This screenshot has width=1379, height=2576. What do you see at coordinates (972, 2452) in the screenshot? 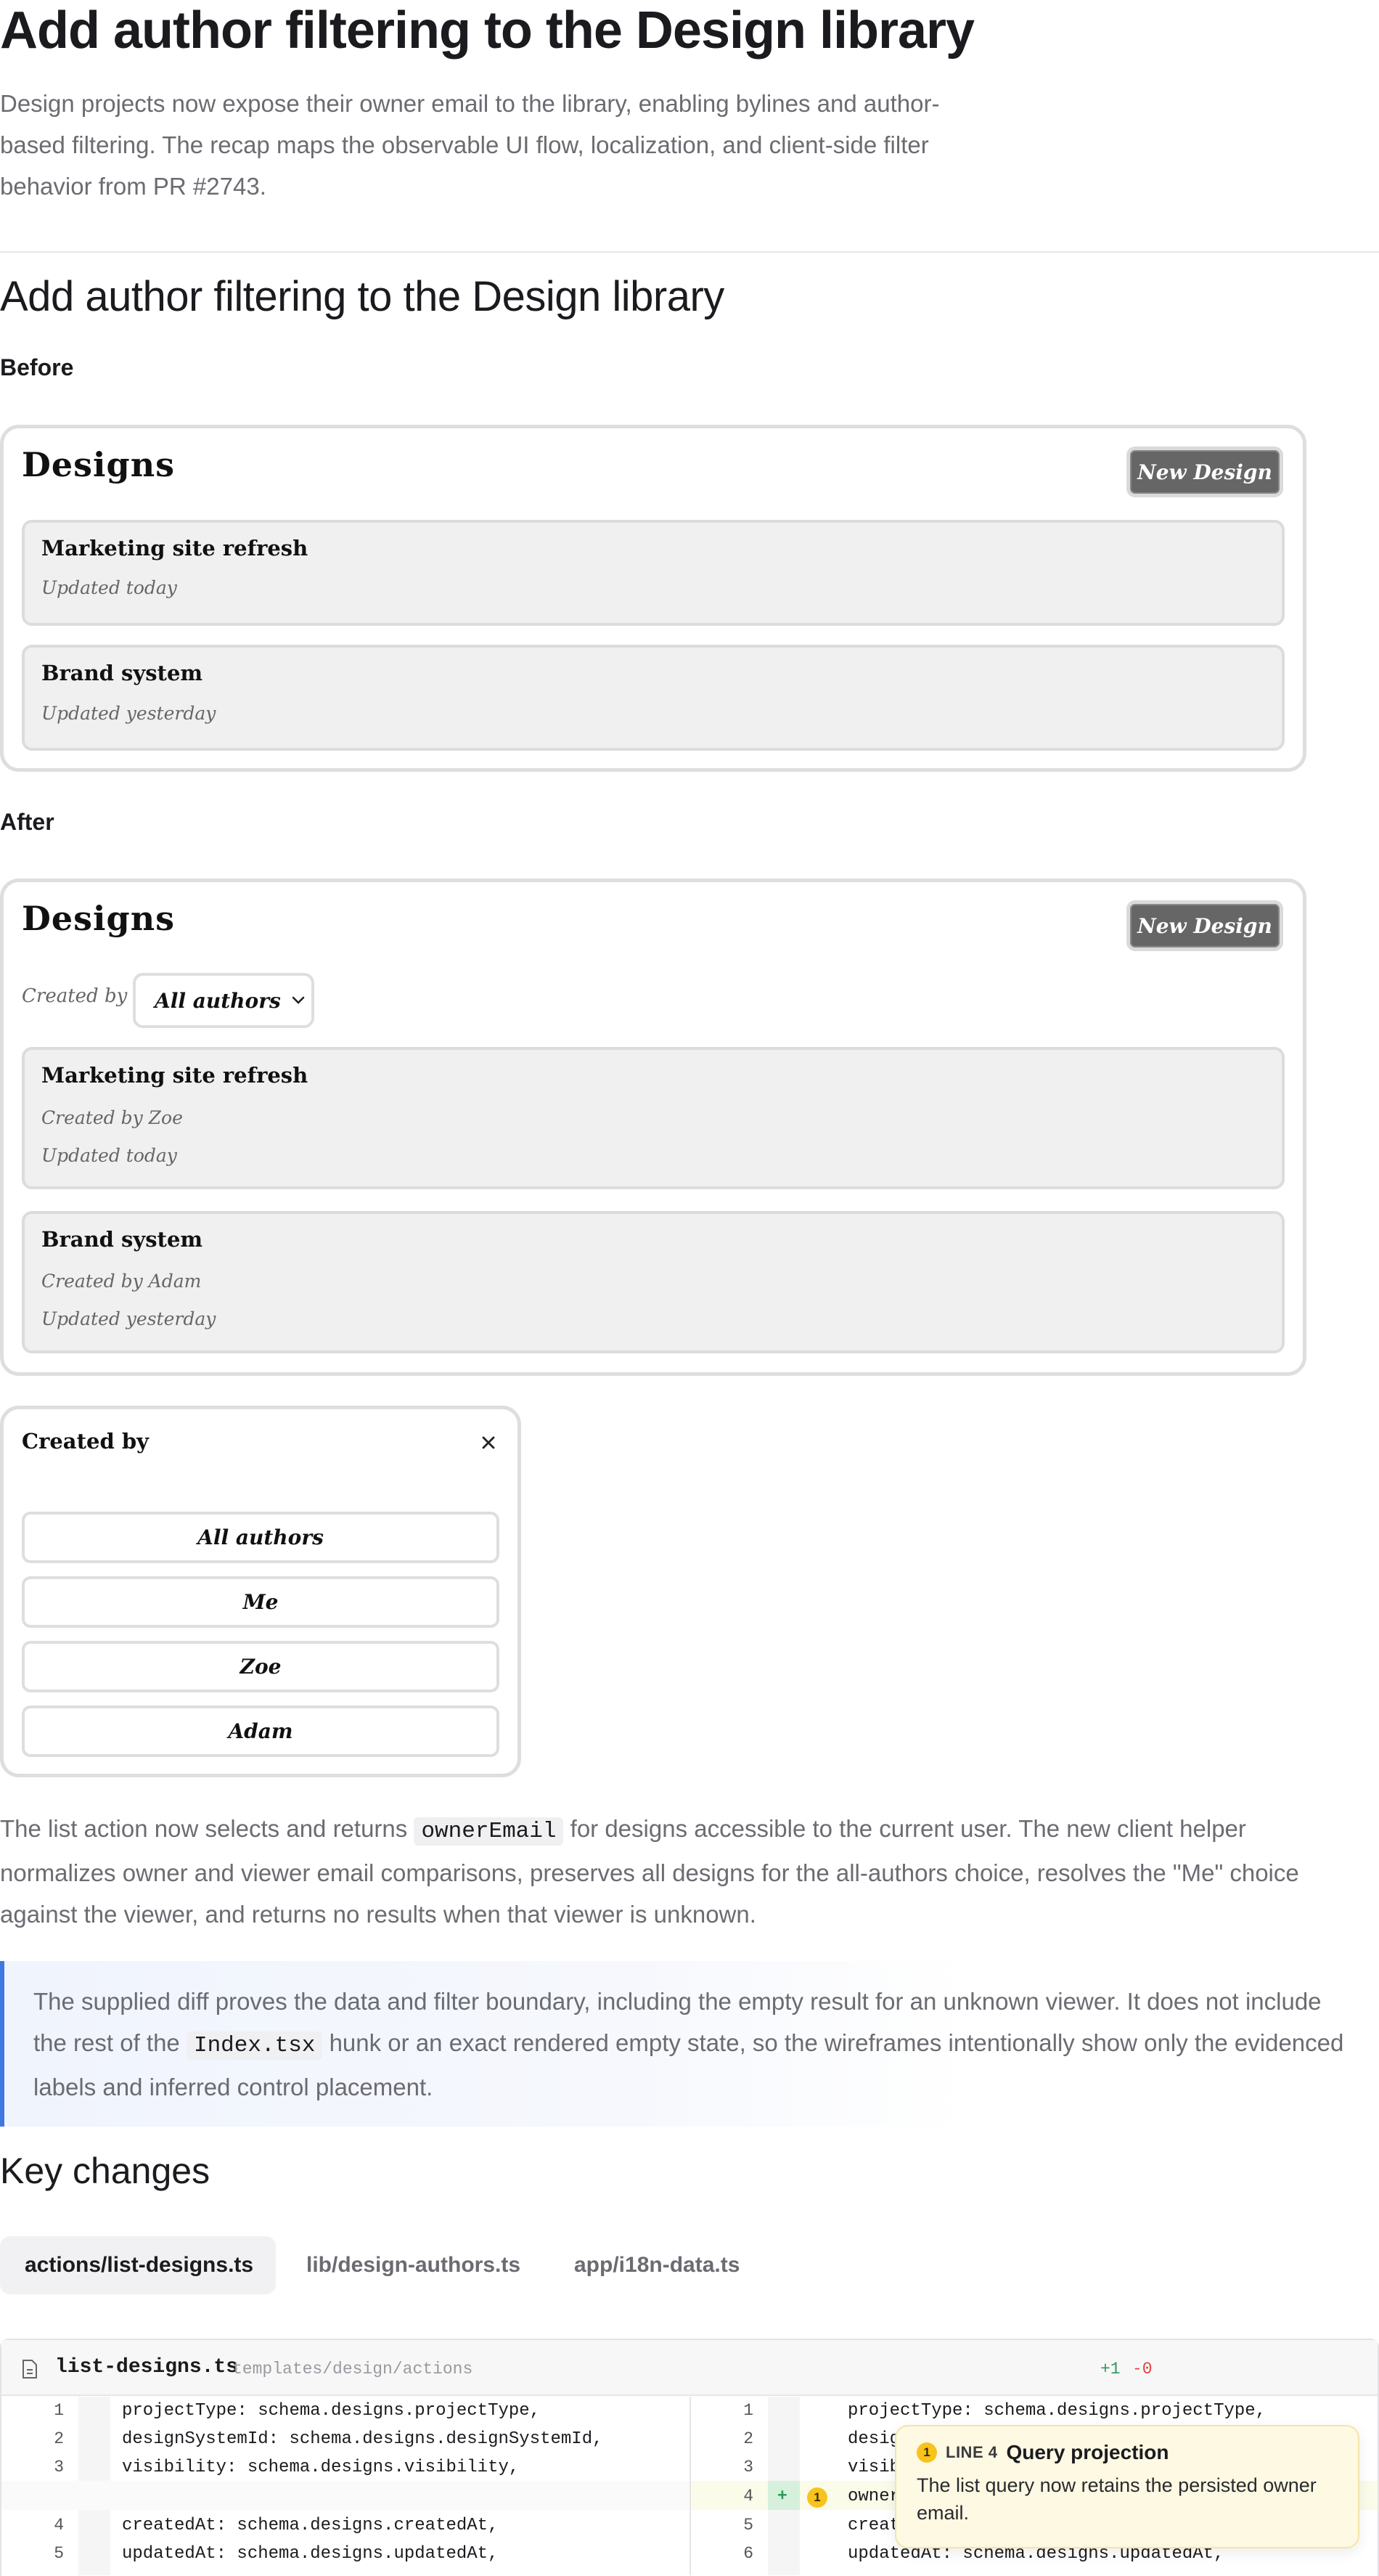
I see `annotation-line: LINE 4` at bounding box center [972, 2452].